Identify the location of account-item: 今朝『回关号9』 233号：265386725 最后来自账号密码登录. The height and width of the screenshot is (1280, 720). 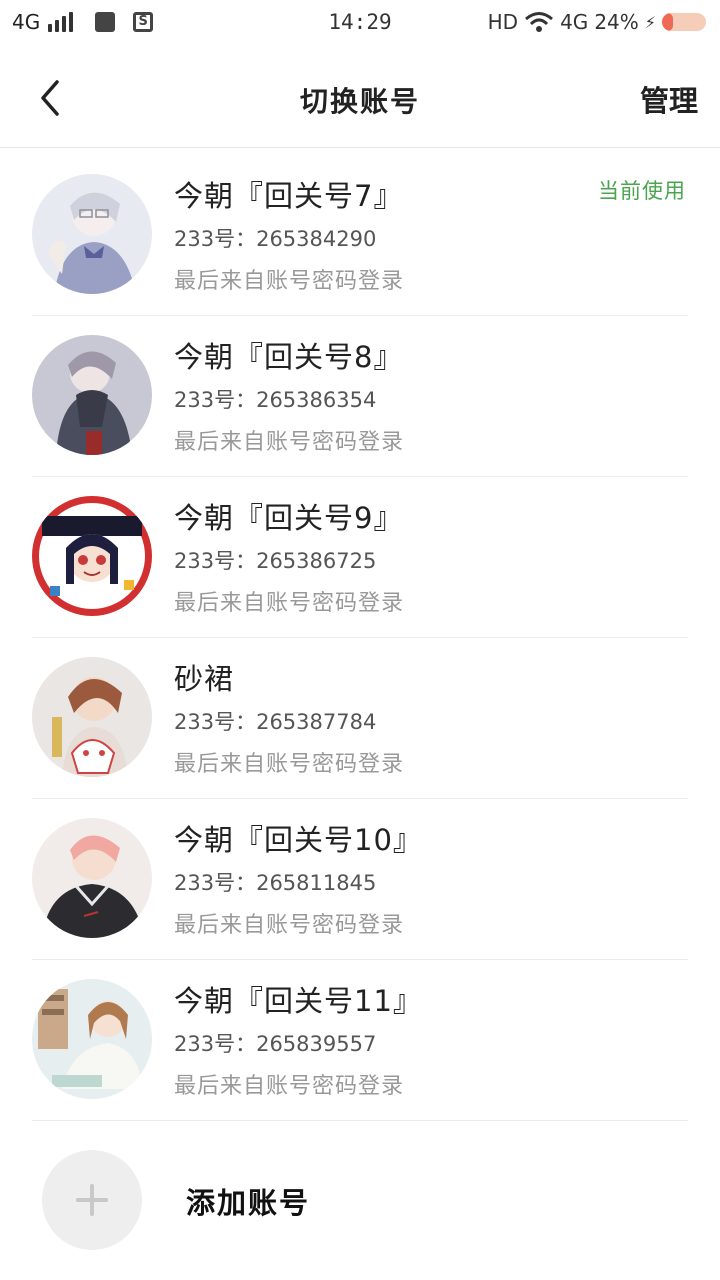
(360, 557).